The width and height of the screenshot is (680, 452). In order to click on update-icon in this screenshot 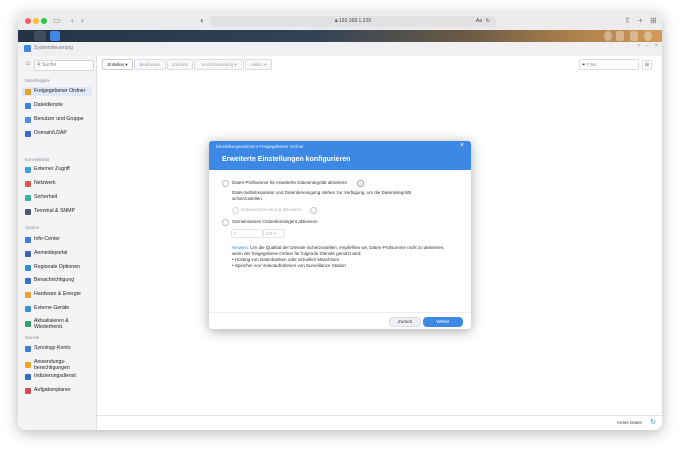, I will do `click(28, 324)`.